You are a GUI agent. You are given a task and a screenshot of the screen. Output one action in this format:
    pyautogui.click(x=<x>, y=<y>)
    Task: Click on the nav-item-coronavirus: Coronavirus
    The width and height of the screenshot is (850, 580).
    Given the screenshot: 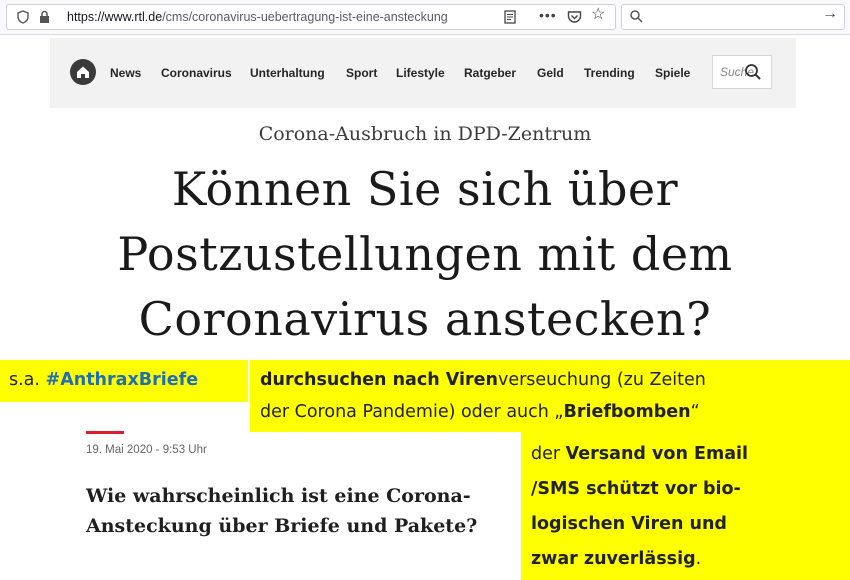 What is the action you would take?
    pyautogui.click(x=196, y=73)
    